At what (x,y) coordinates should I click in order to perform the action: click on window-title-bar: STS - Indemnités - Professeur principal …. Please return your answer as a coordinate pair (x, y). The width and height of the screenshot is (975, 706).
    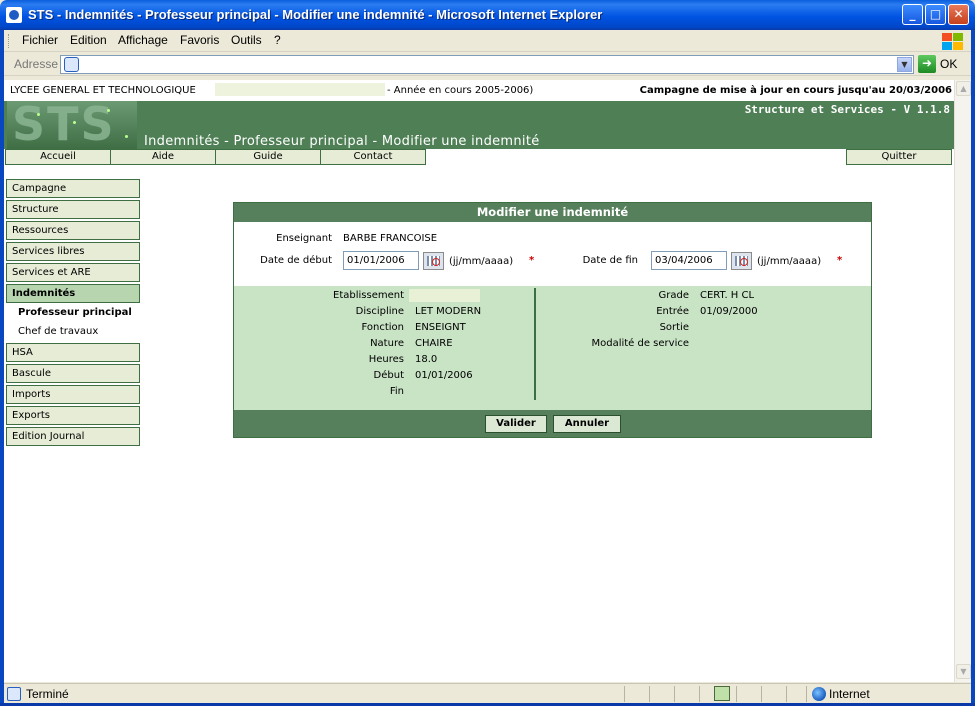
    Looking at the image, I should click on (487, 15).